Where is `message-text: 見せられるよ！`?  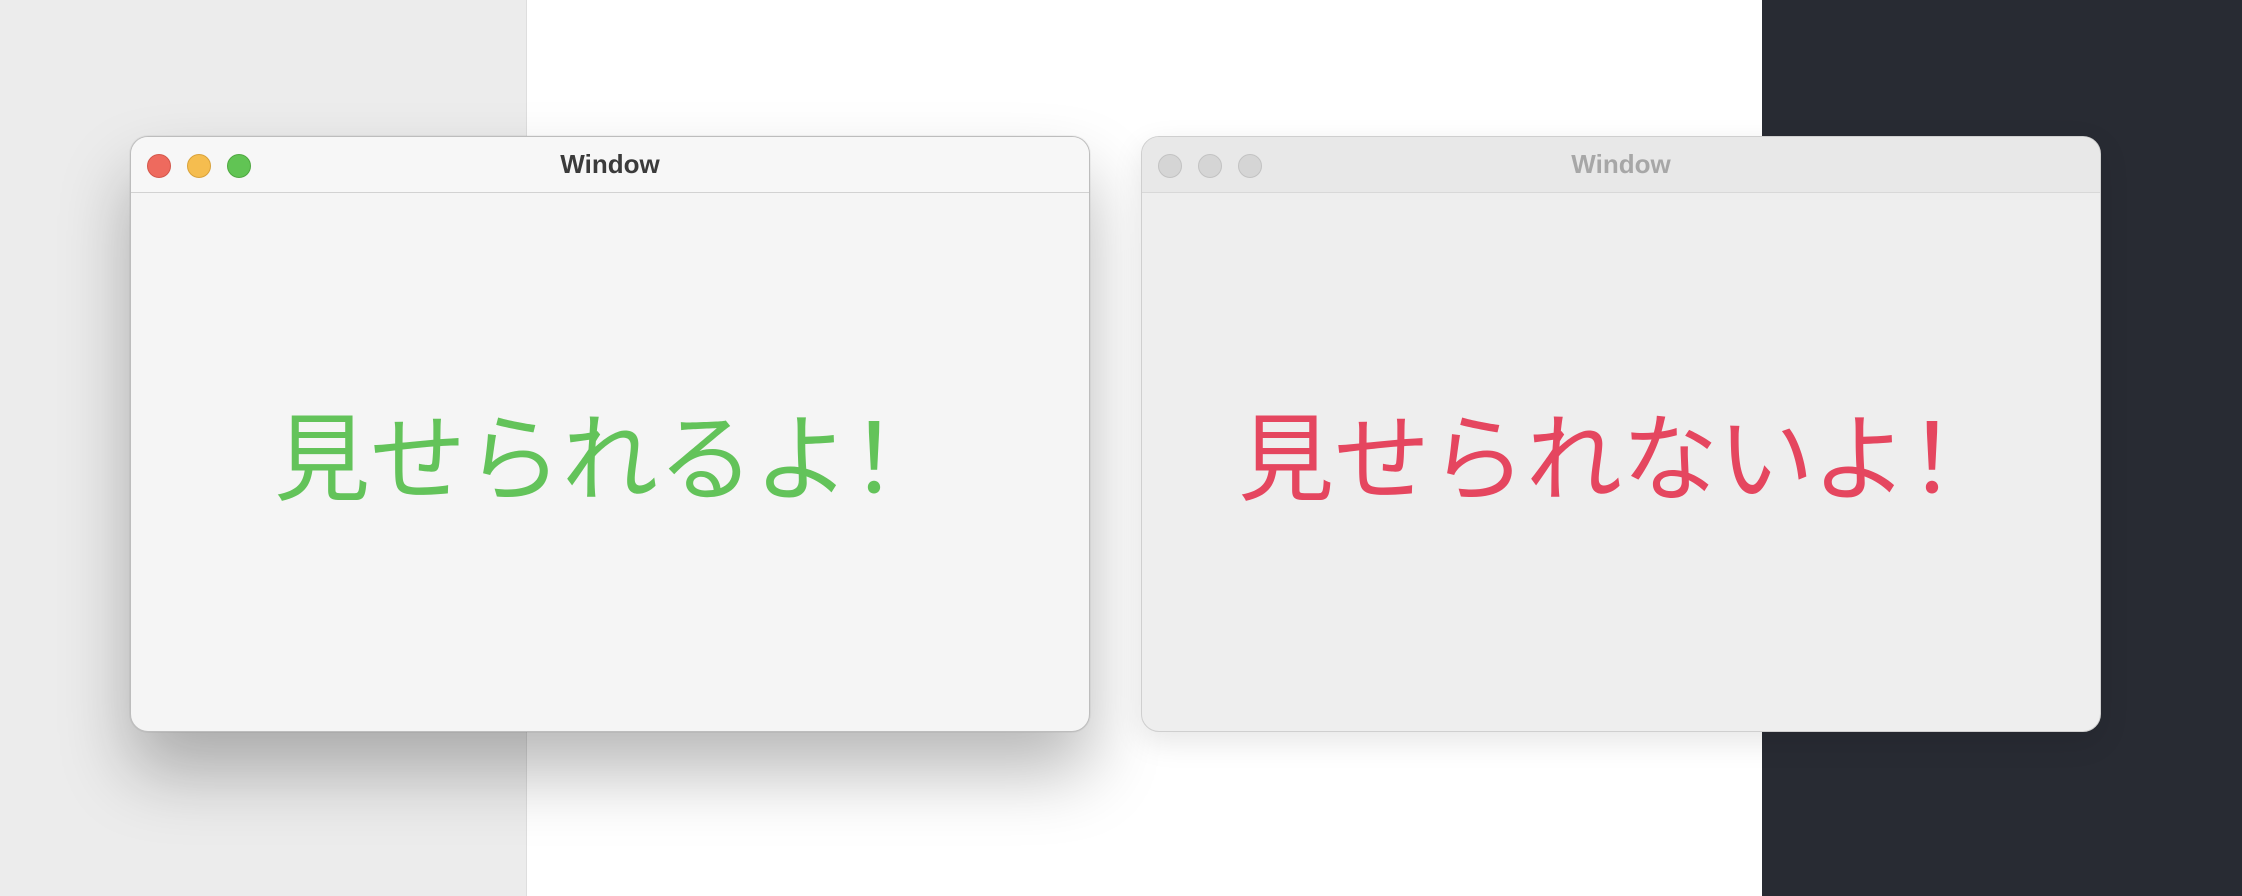 message-text: 見せられるよ！ is located at coordinates (610, 460).